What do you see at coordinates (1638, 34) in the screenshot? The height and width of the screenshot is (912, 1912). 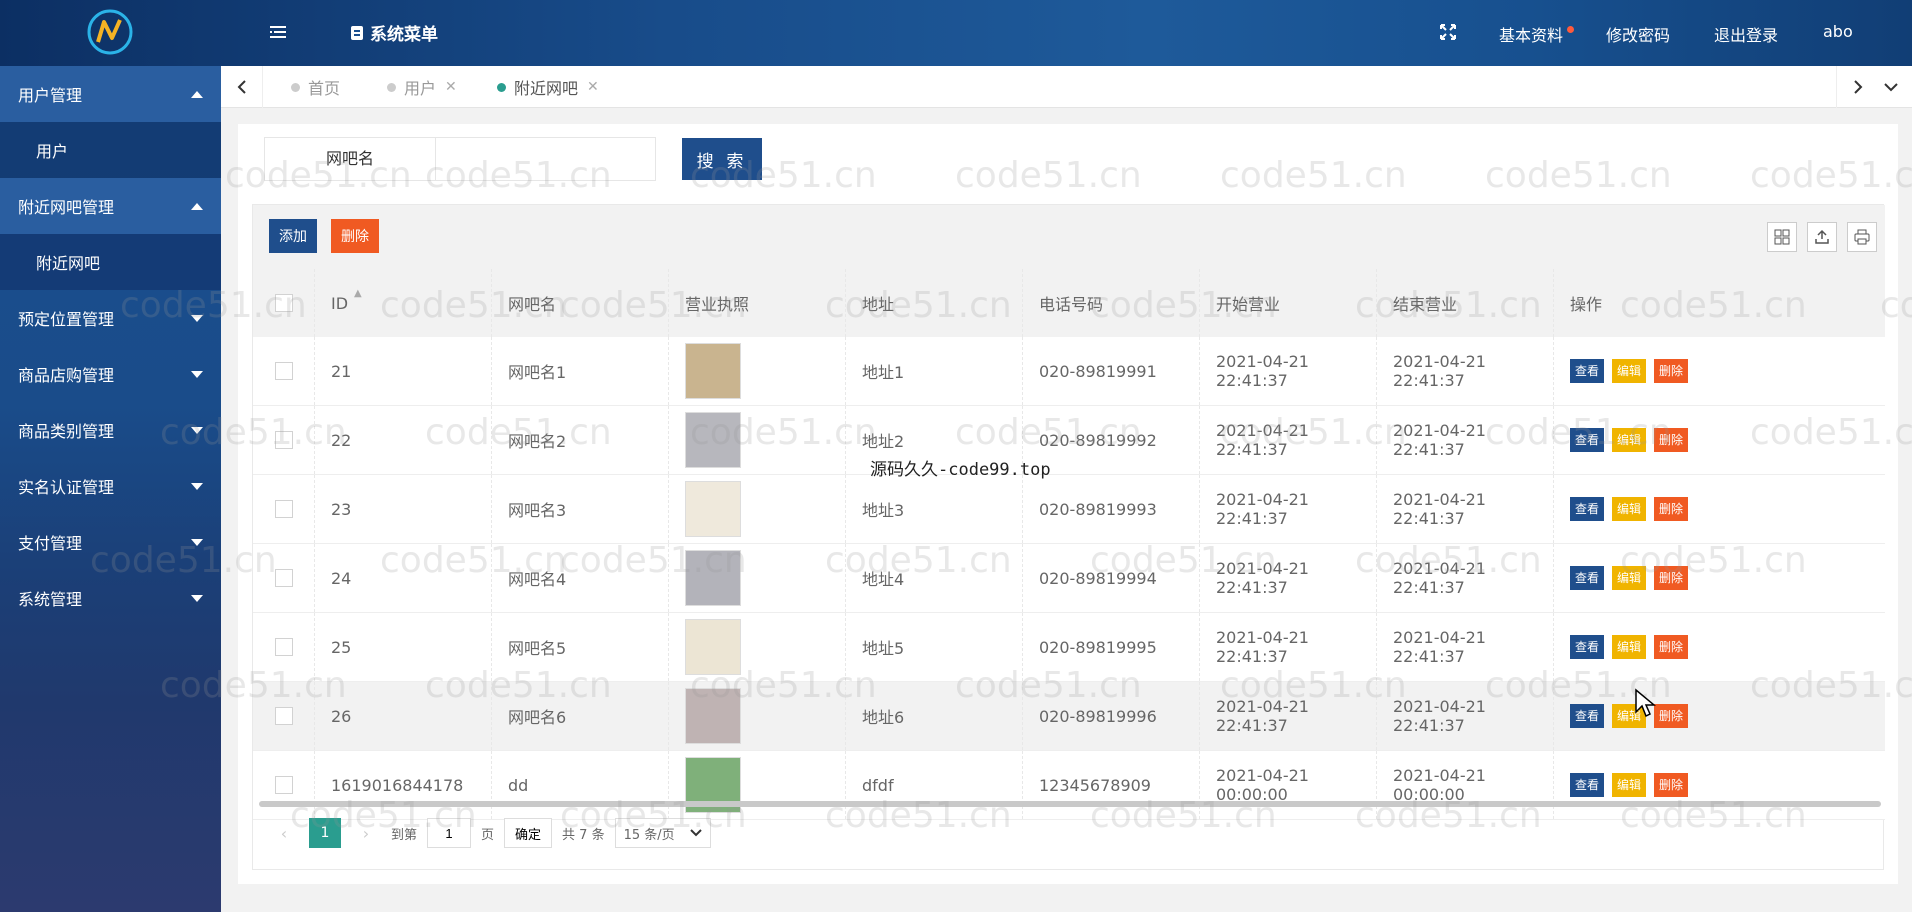 I see `change-password-link: 修改密码` at bounding box center [1638, 34].